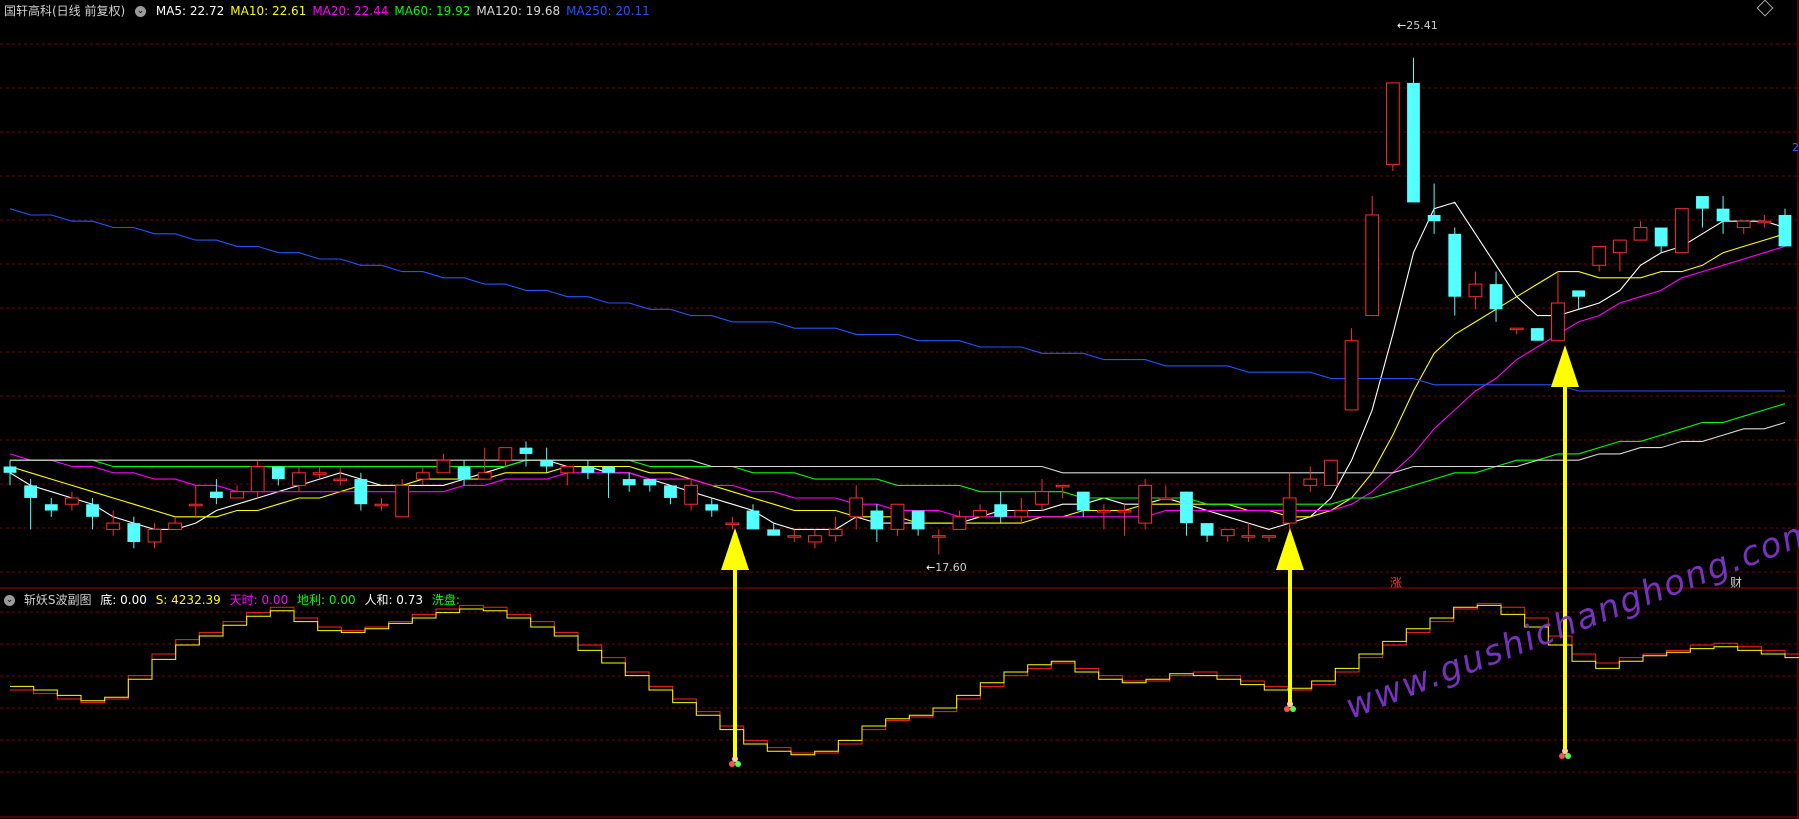  Describe the element at coordinates (946, 567) in the screenshot. I see `low-label: ←17.60` at that location.